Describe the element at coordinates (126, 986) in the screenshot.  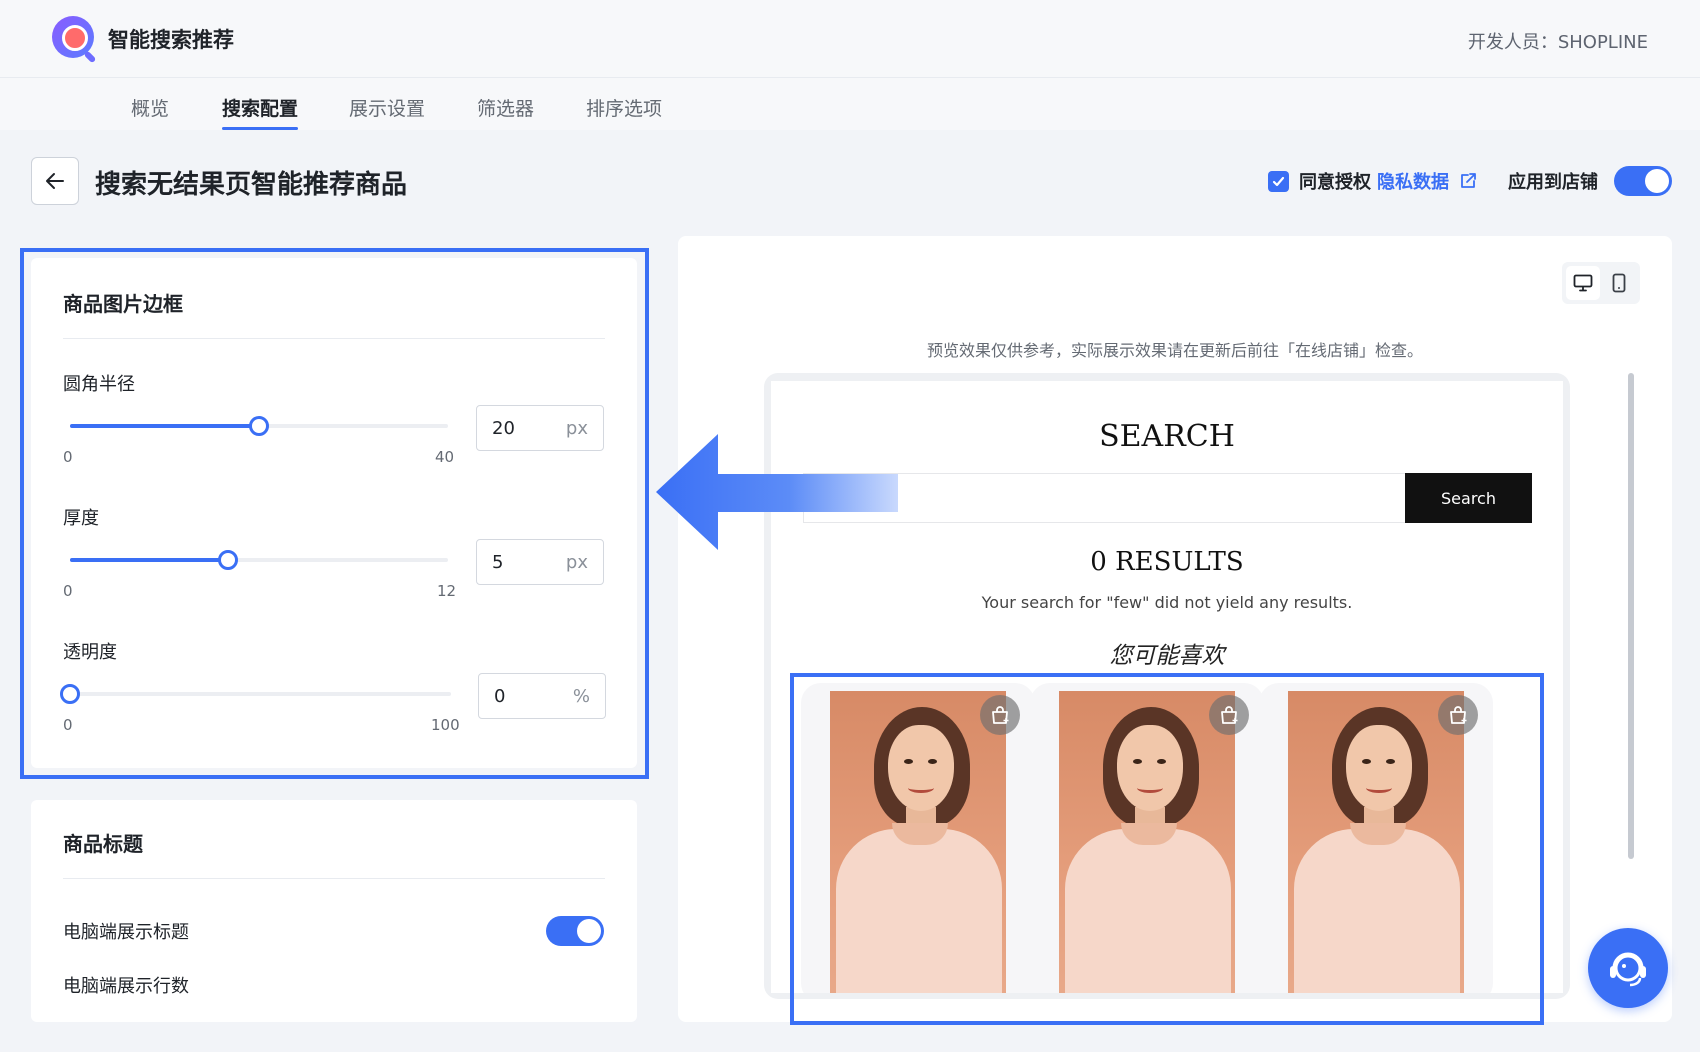
I see `desktop-rows-label: 电脑端展示行数` at that location.